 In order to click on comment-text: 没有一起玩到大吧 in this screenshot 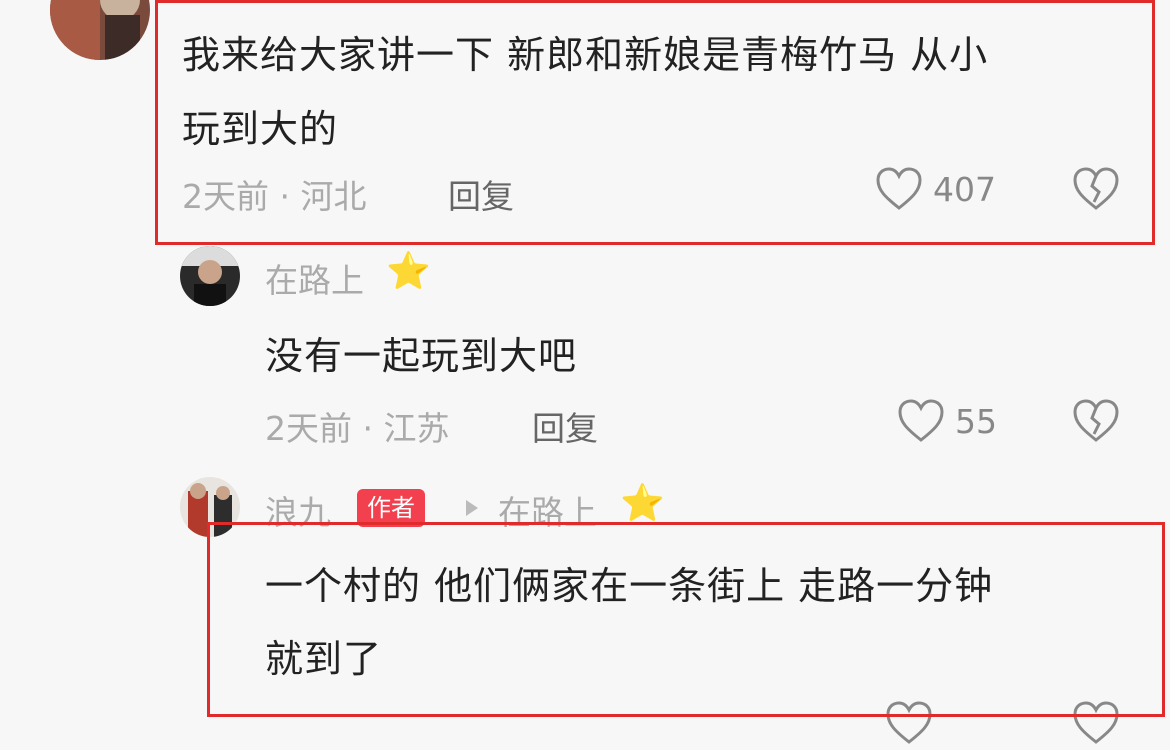, I will do `click(421, 356)`.